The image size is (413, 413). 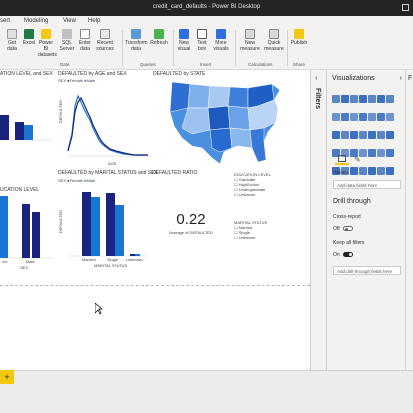 I want to click on datasets-button: Power BI datasets, so click(x=47, y=43).